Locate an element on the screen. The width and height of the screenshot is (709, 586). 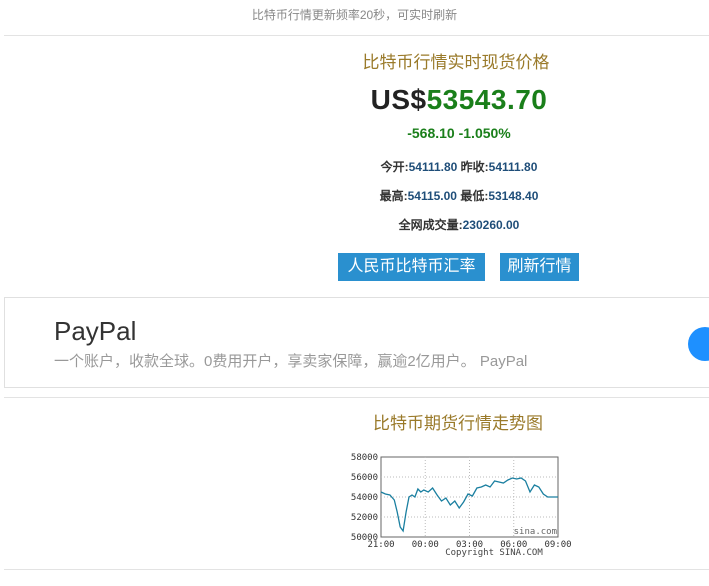
x-tick-label: 21:00 is located at coordinates (380, 545).